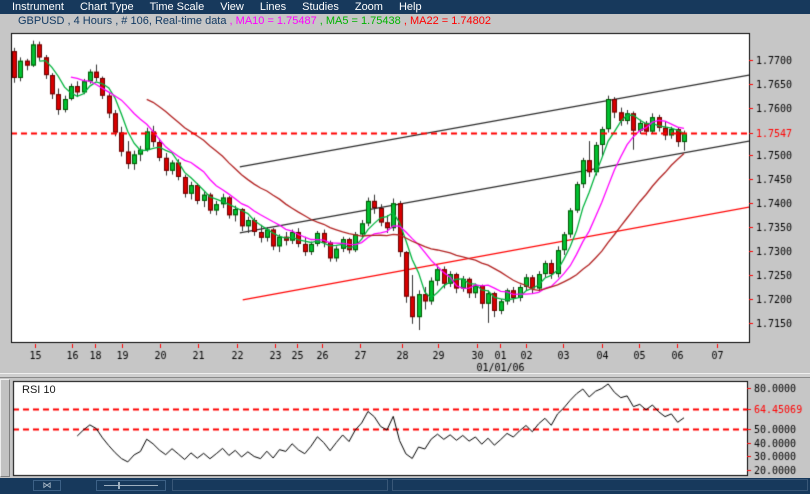  I want to click on menu-item-help: Help, so click(410, 7).